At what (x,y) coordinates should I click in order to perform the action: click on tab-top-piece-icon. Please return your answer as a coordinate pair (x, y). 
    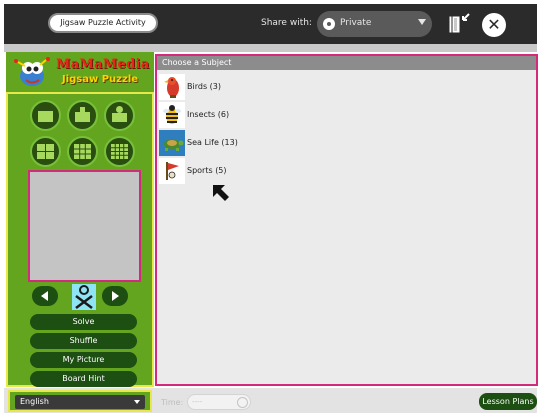
    Looking at the image, I should click on (82, 115).